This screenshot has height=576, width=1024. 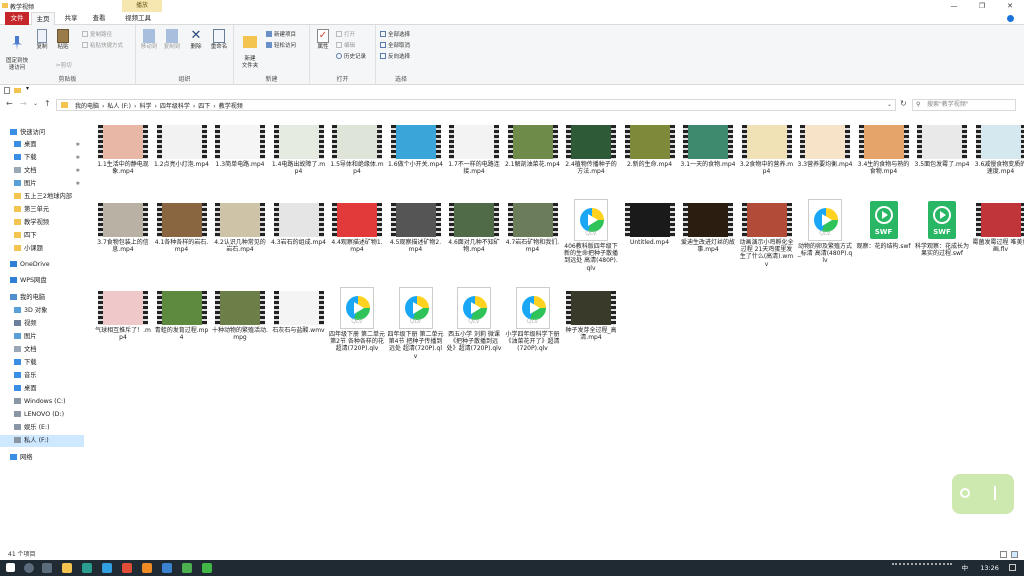 I want to click on windows-start-icon, so click(x=10, y=567).